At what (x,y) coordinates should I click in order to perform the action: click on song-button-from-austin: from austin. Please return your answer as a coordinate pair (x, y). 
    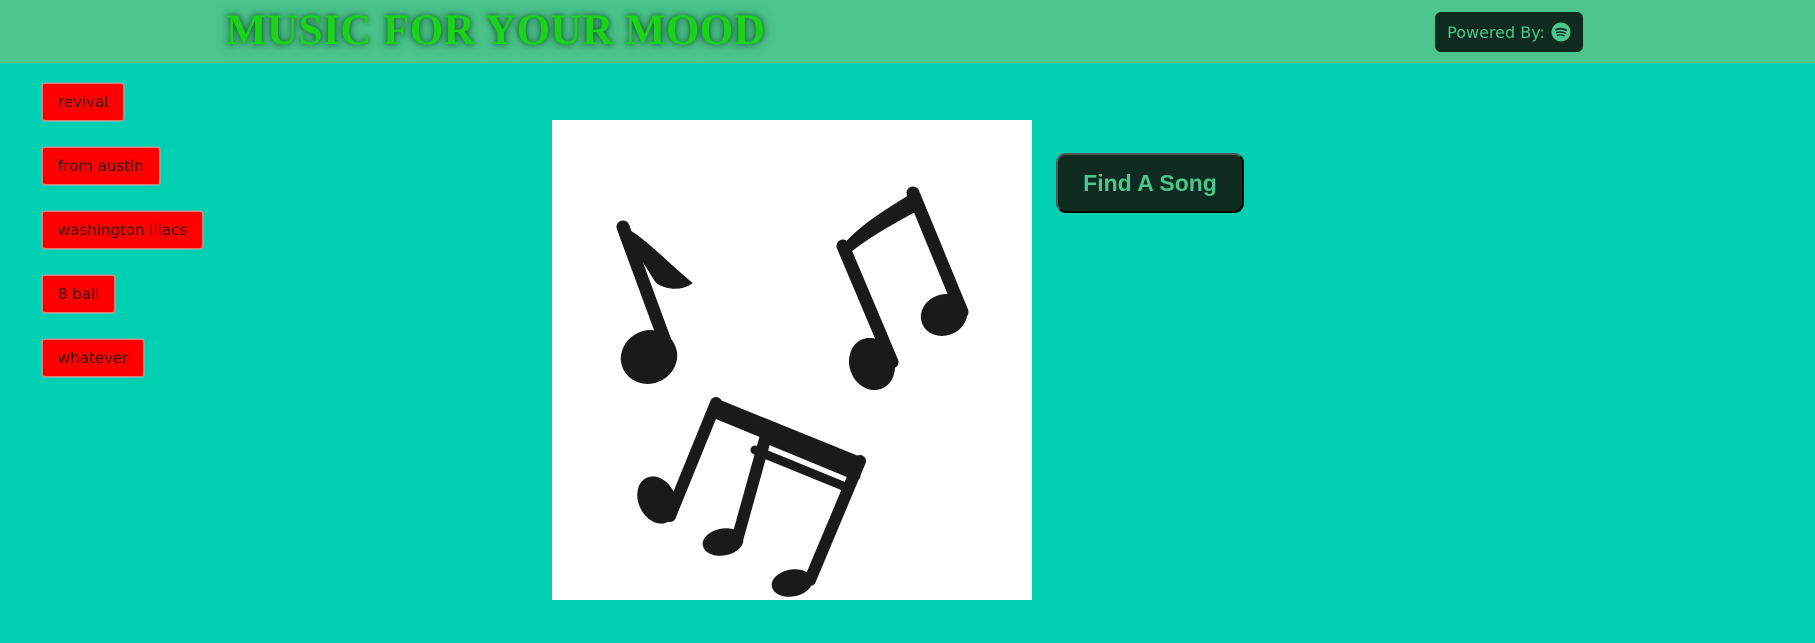
    Looking at the image, I should click on (101, 166).